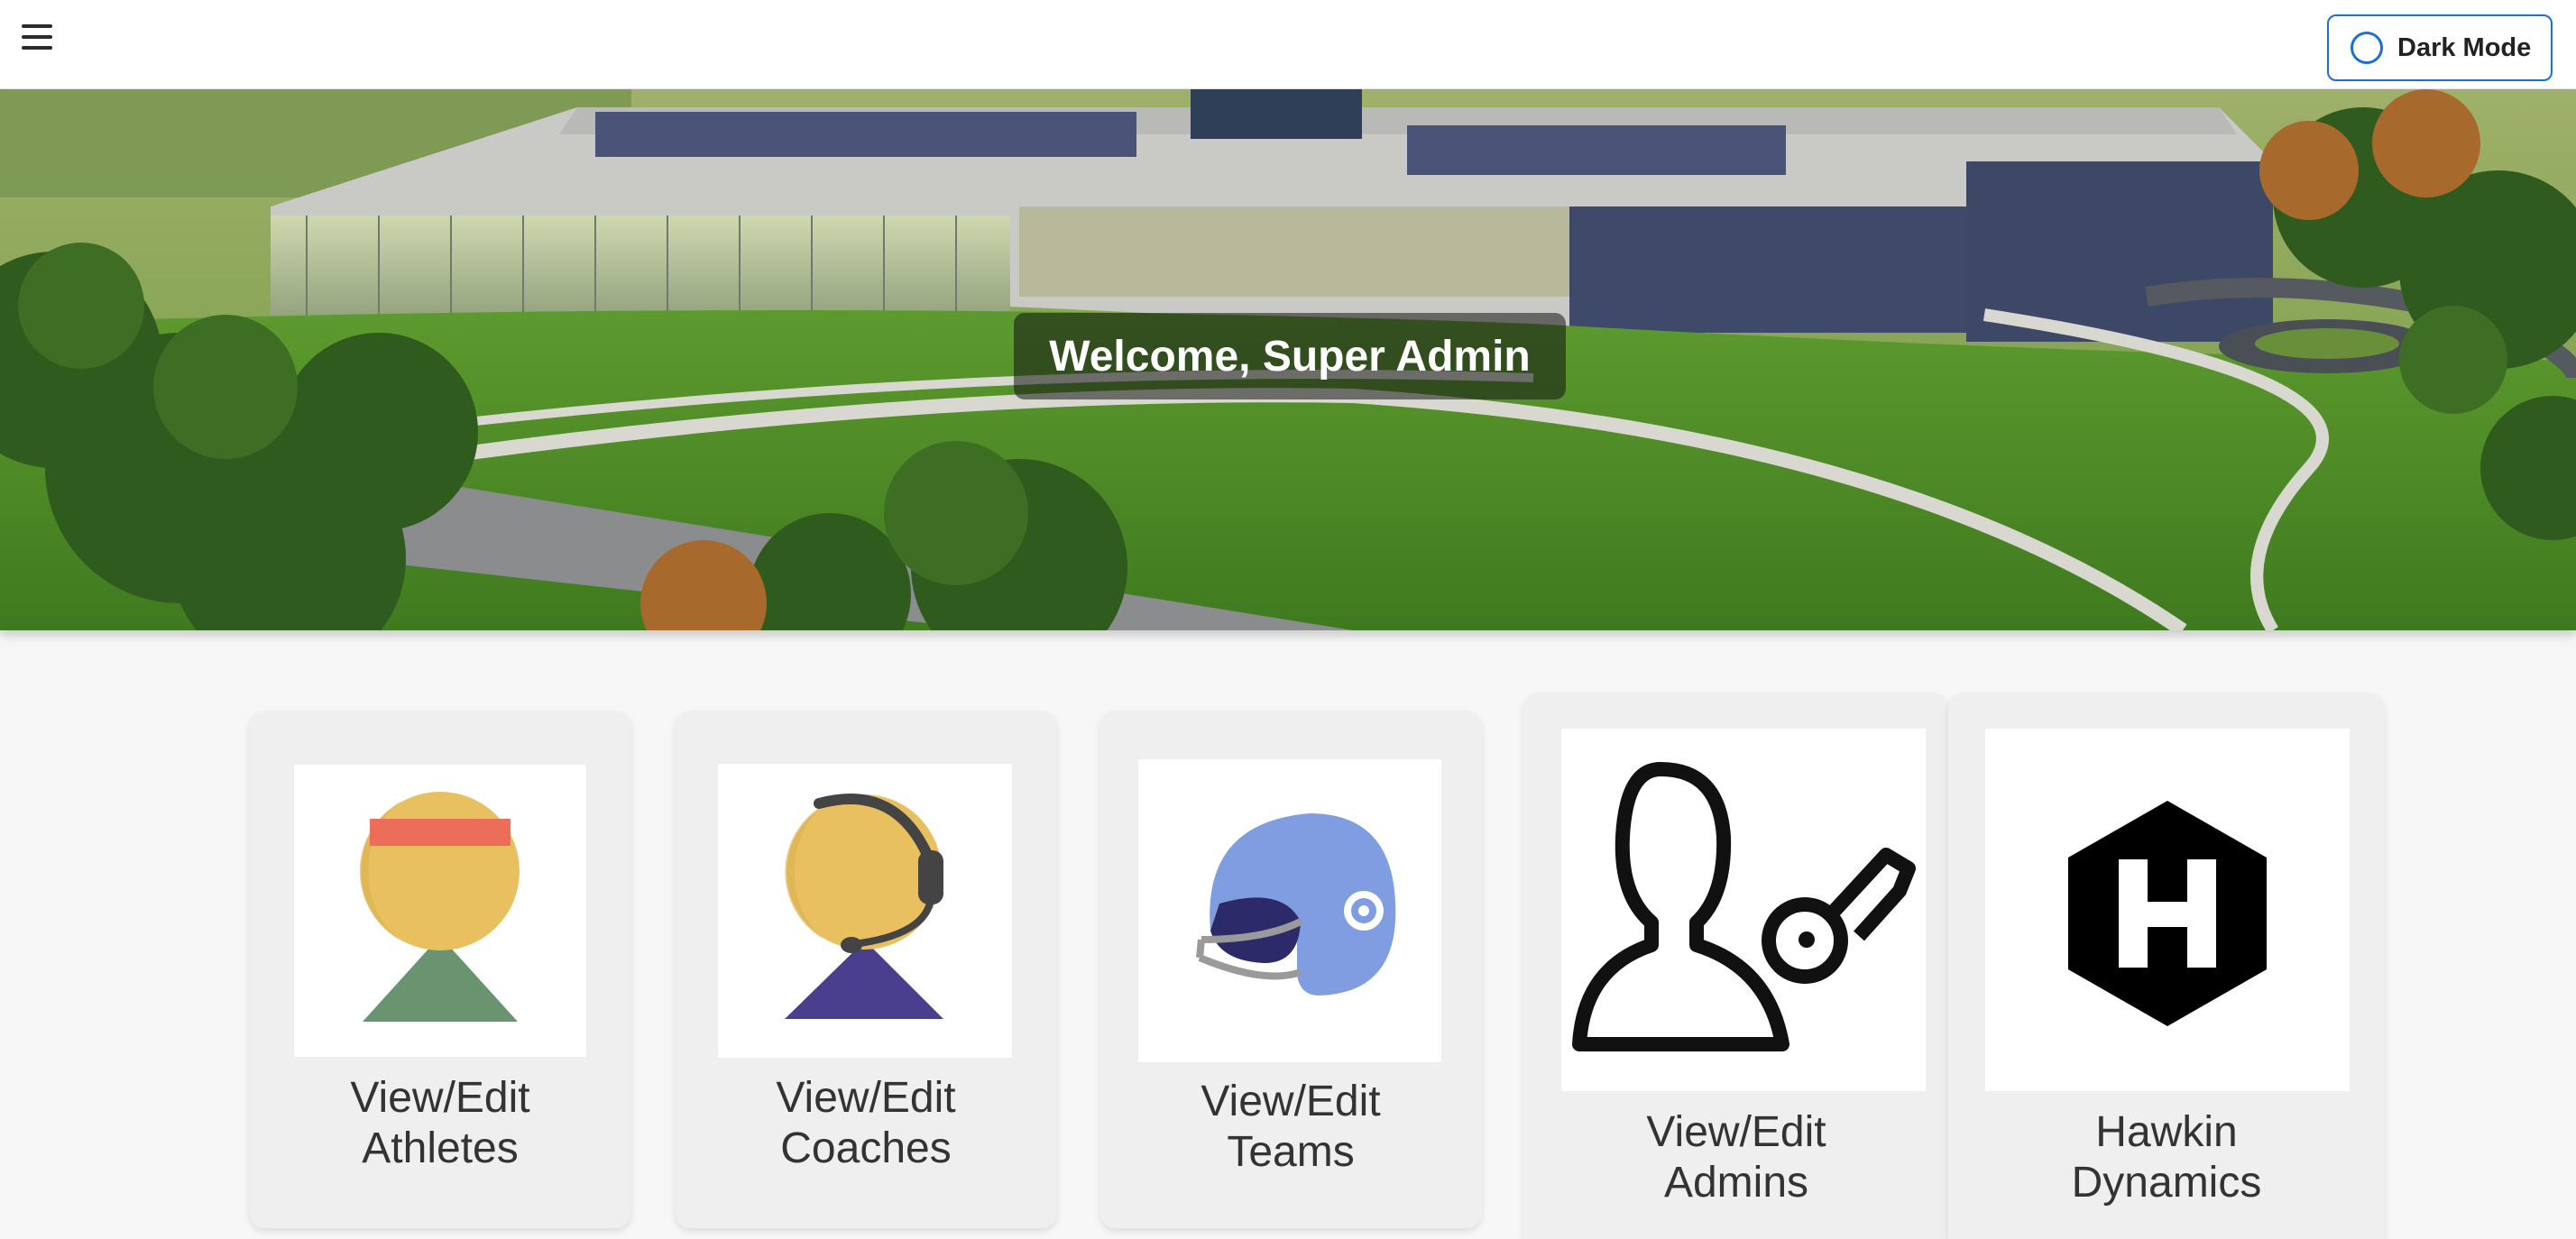 The image size is (2576, 1239). Describe the element at coordinates (37, 37) in the screenshot. I see `hamburger-menu-icon` at that location.